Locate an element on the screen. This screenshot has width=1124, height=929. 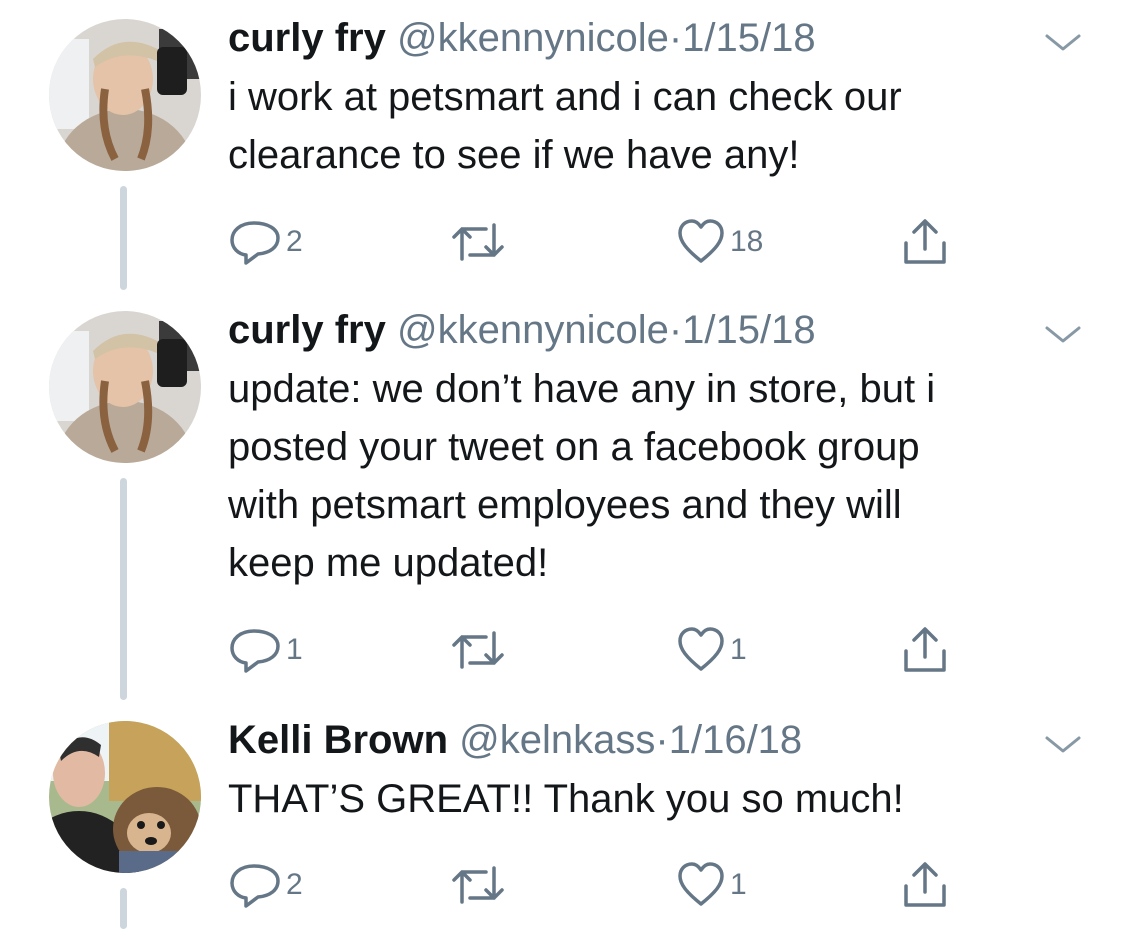
reply-count: 1 is located at coordinates (294, 649).